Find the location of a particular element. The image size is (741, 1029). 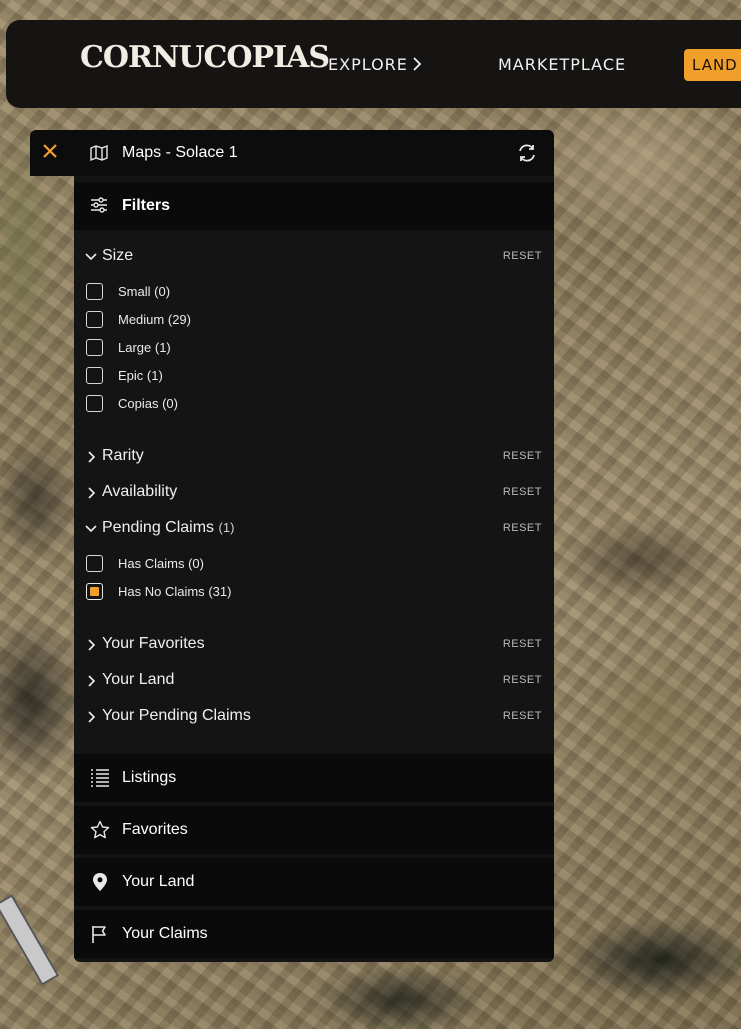

filter-your-pending-claims-label: Your Pending Claims is located at coordinates (176, 715).